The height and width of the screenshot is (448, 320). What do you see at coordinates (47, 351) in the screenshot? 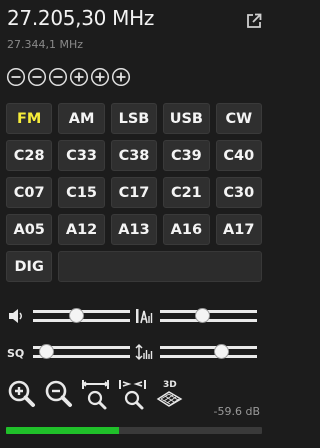
I see `squelch-slider-knob` at bounding box center [47, 351].